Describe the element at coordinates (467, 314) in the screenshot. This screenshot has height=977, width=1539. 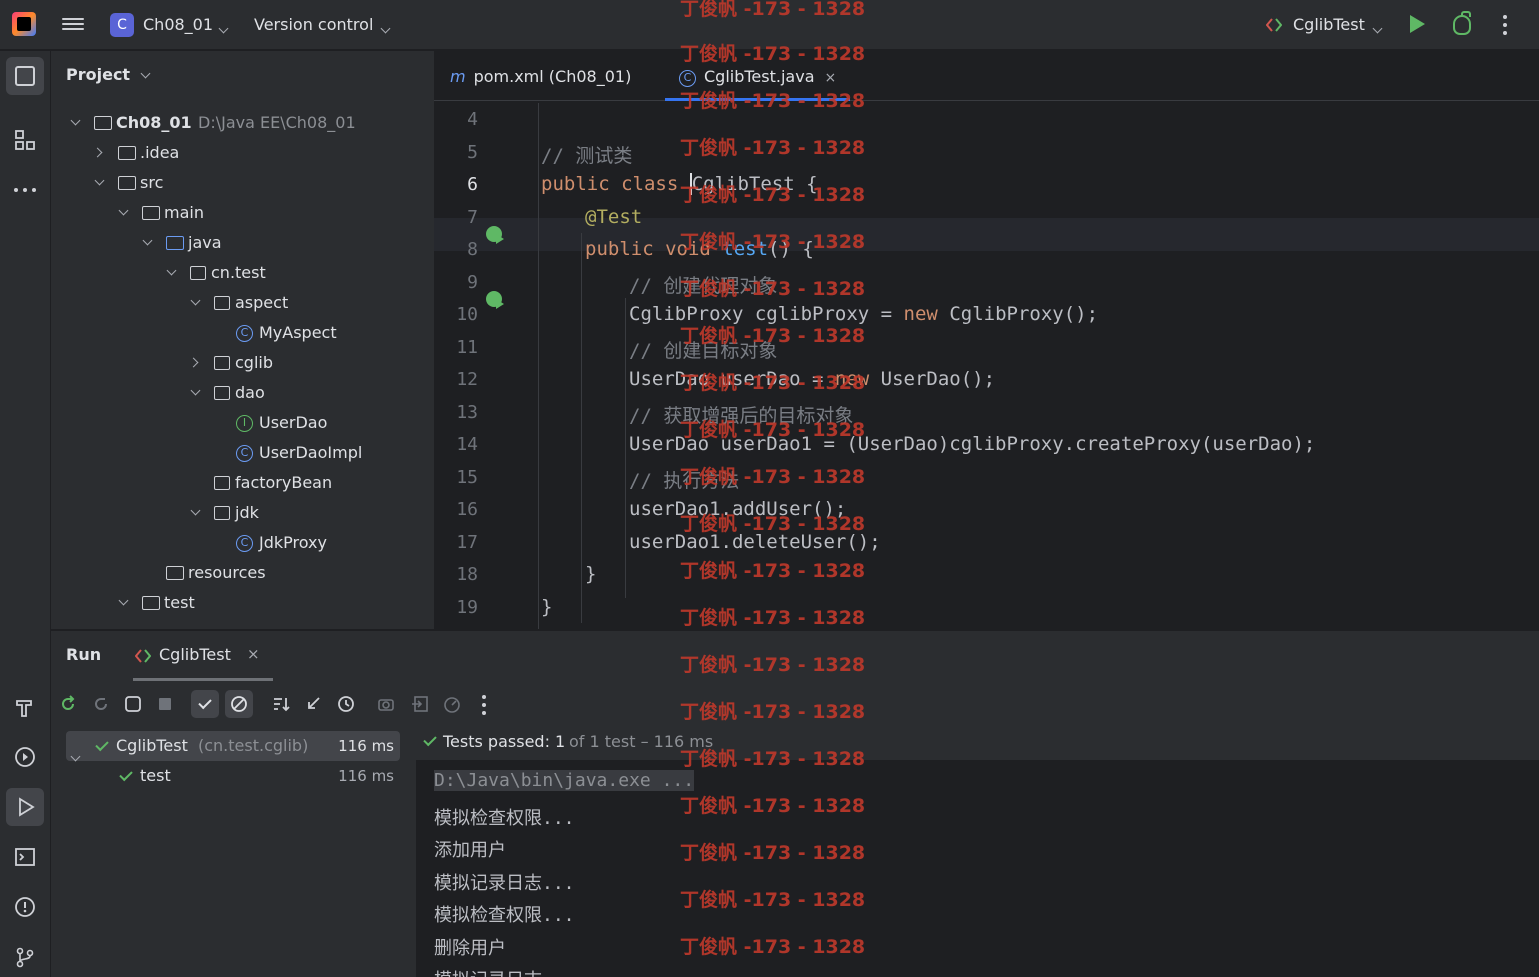
I see `line-number: 10` at that location.